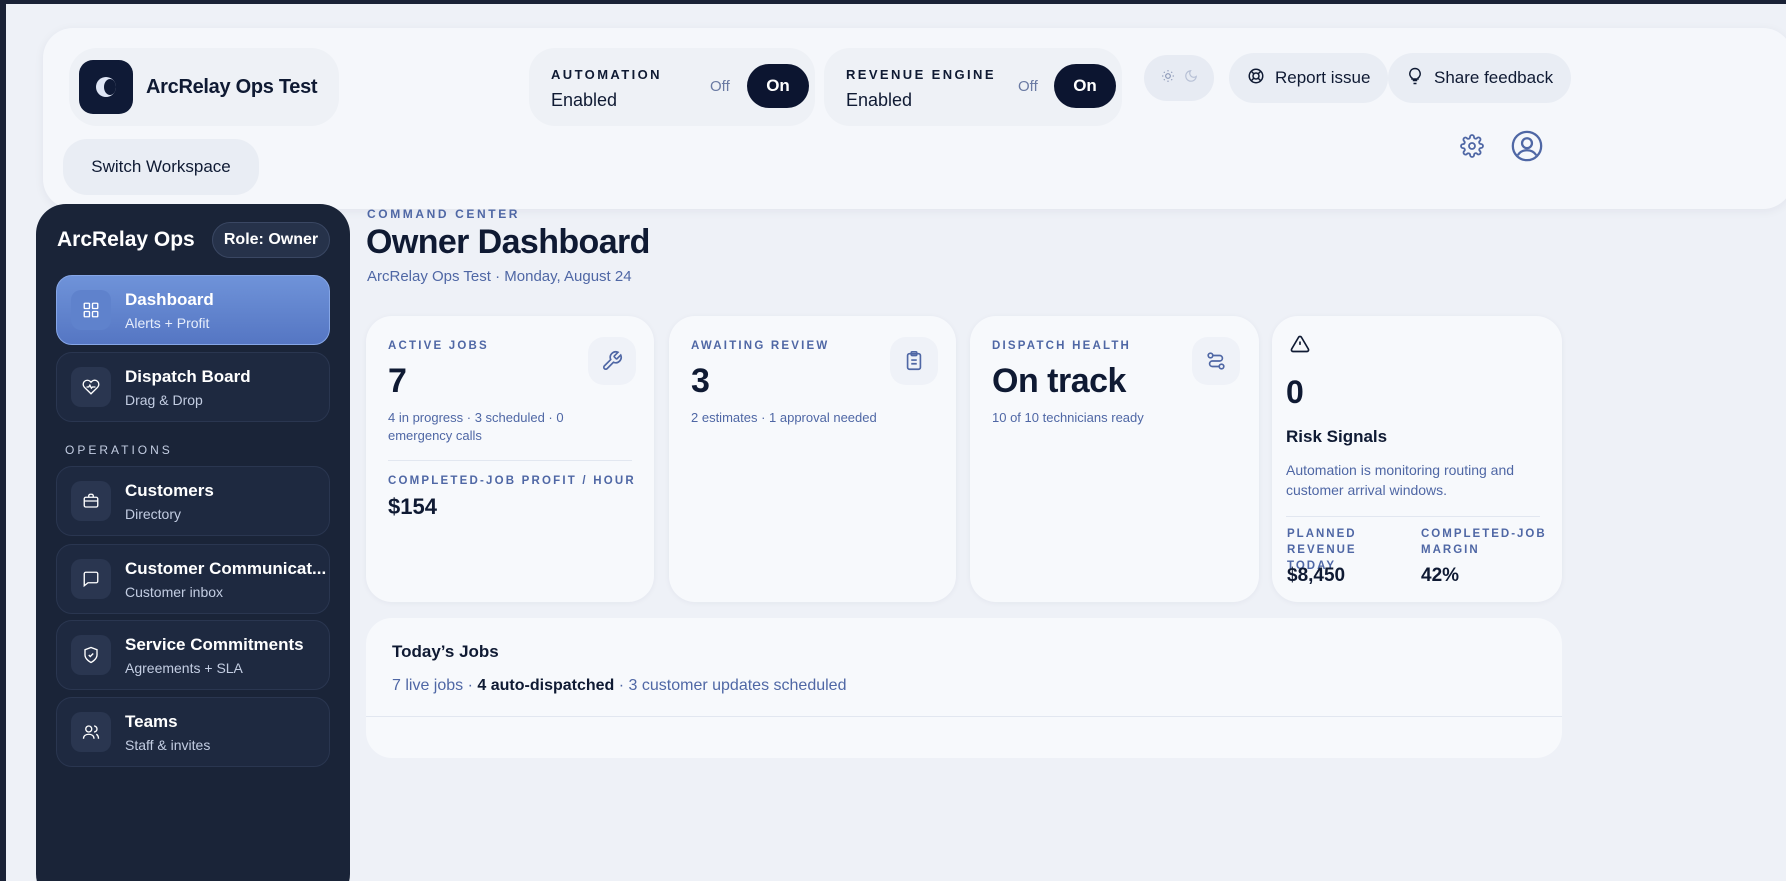  What do you see at coordinates (169, 299) in the screenshot?
I see `sidebar-item-label: Dashboard` at bounding box center [169, 299].